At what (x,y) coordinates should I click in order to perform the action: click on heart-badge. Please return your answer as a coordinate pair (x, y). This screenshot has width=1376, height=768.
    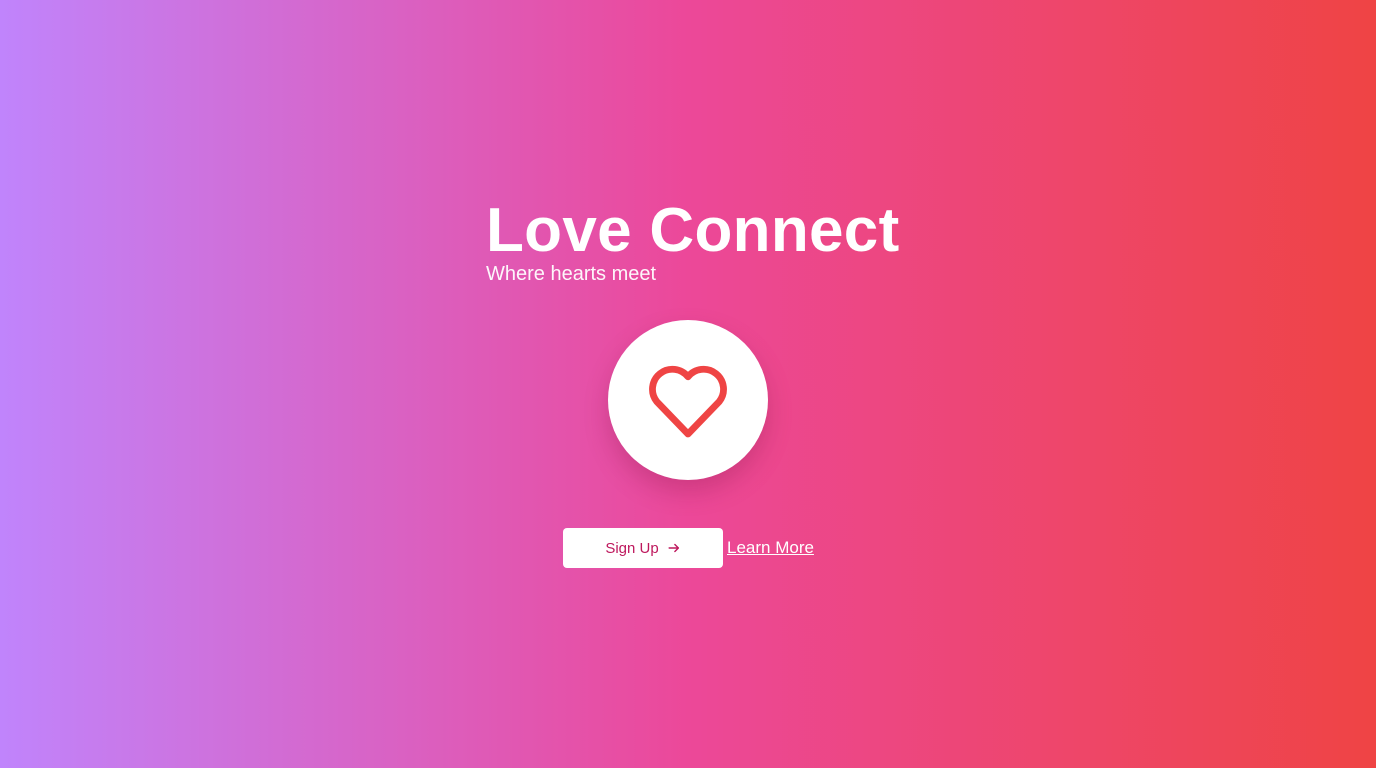
    Looking at the image, I should click on (688, 400).